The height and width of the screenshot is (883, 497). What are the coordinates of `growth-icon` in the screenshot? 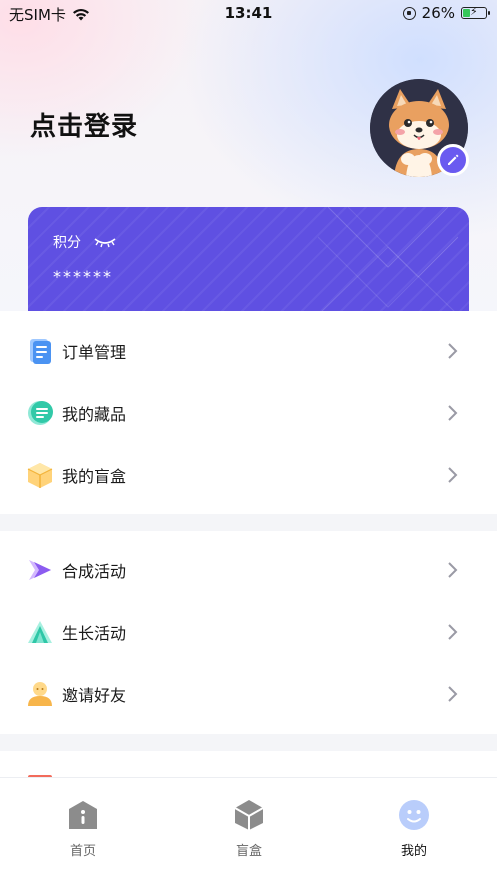 It's located at (40, 632).